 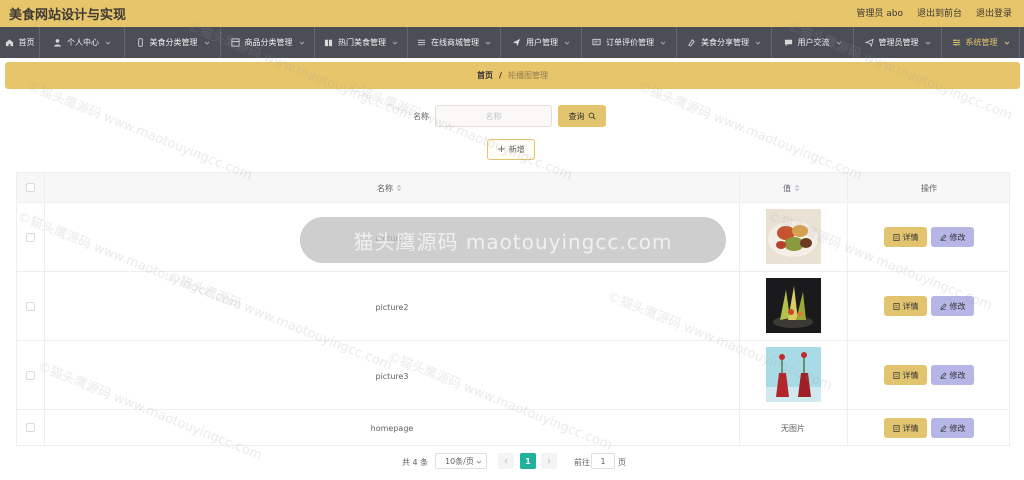 I want to click on row-name: homepage, so click(x=392, y=428).